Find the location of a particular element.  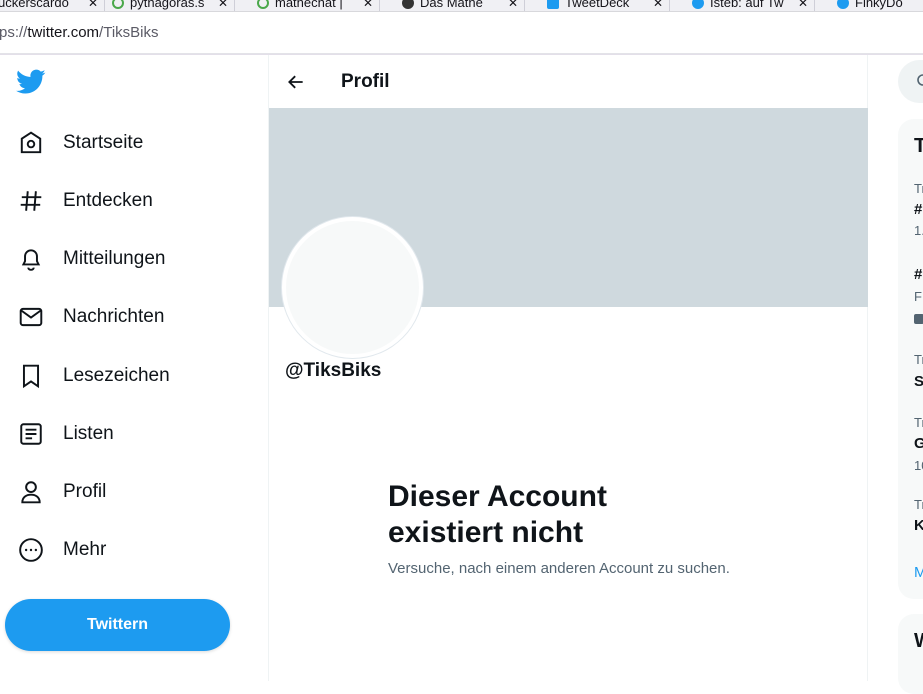

nav-item-mitteilungen: Mitteilungen is located at coordinates (91, 259).